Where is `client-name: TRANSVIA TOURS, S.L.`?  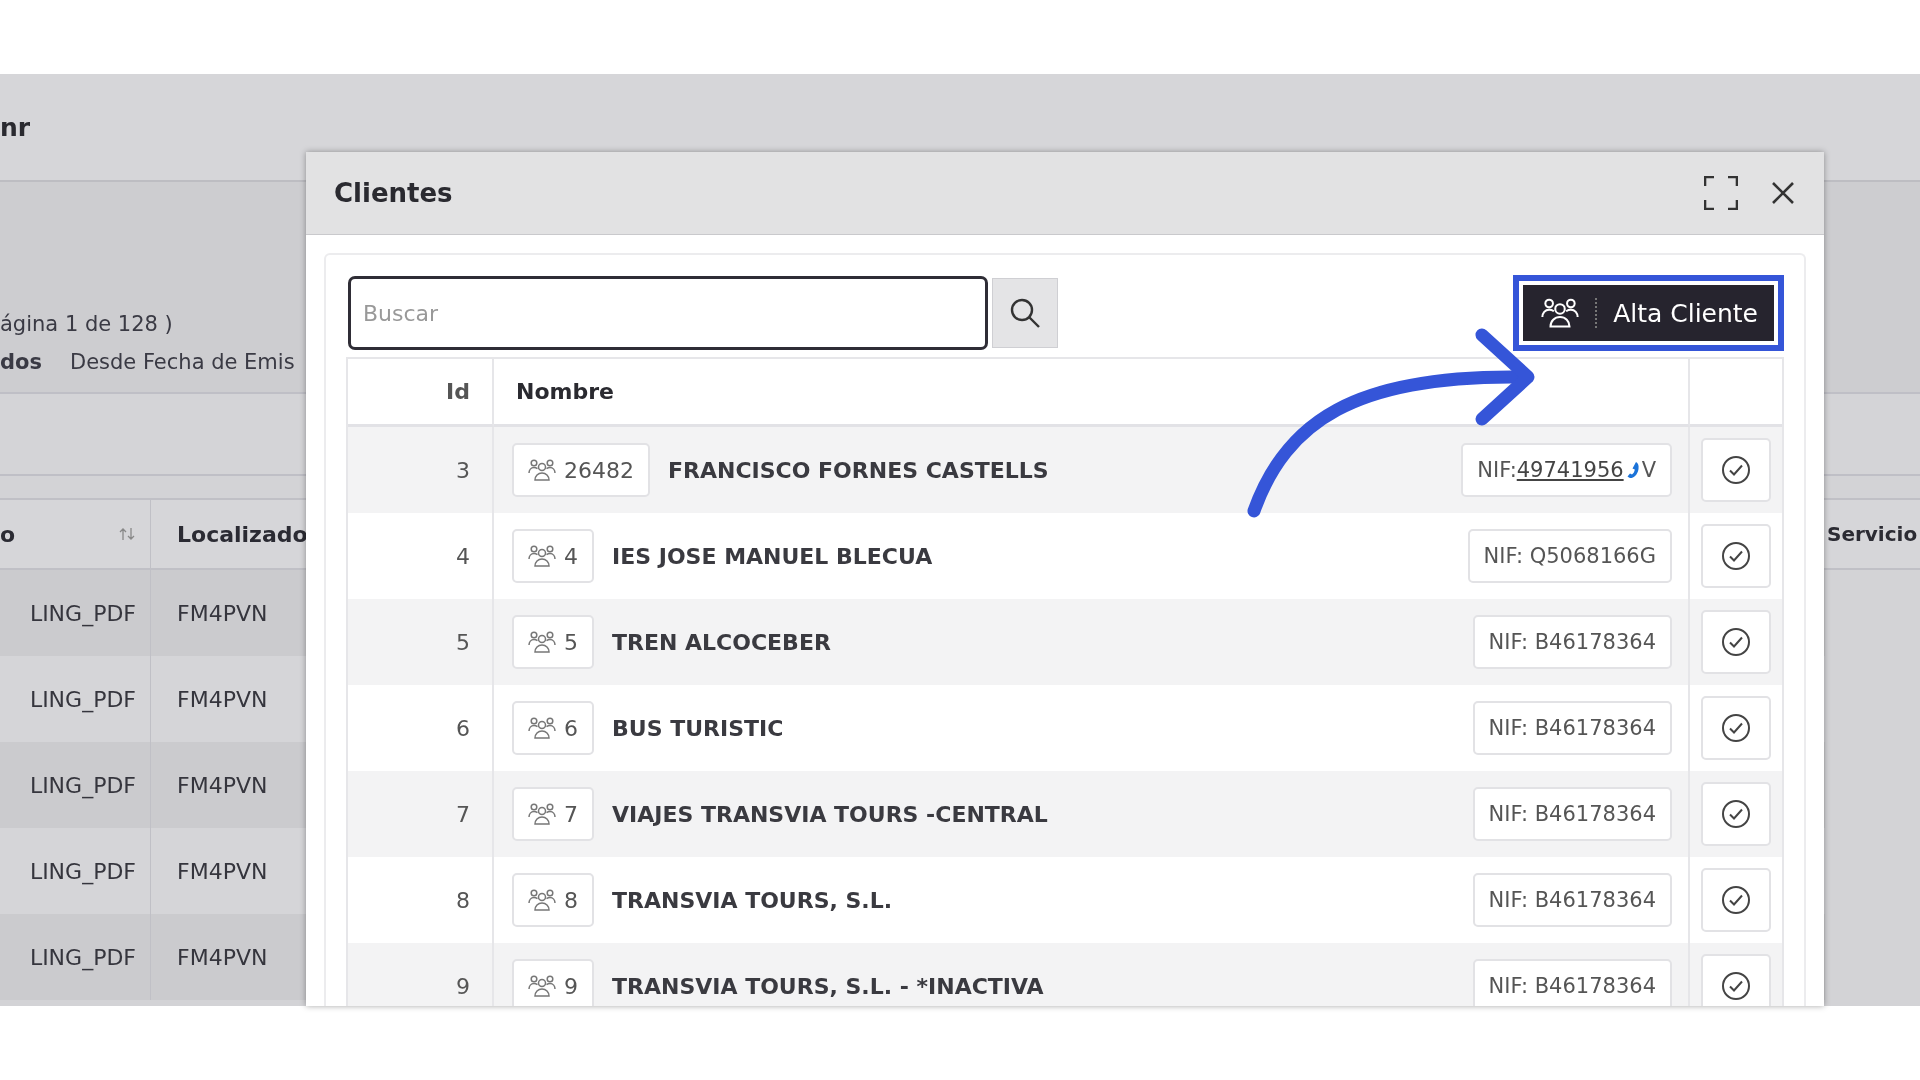 client-name: TRANSVIA TOURS, S.L. is located at coordinates (753, 900).